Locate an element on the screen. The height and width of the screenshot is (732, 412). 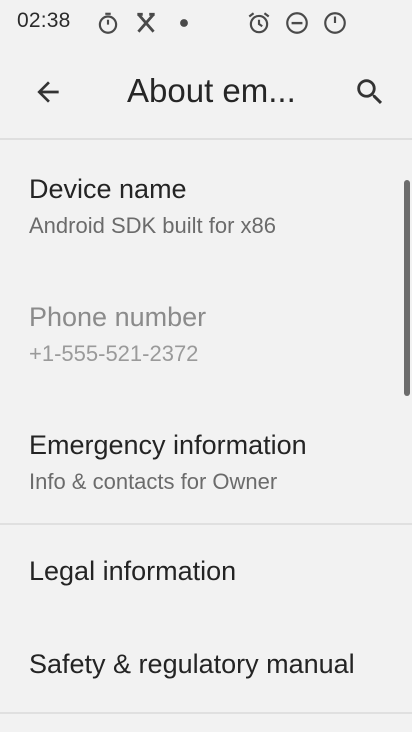
item-title: Emergency information is located at coordinates (168, 445).